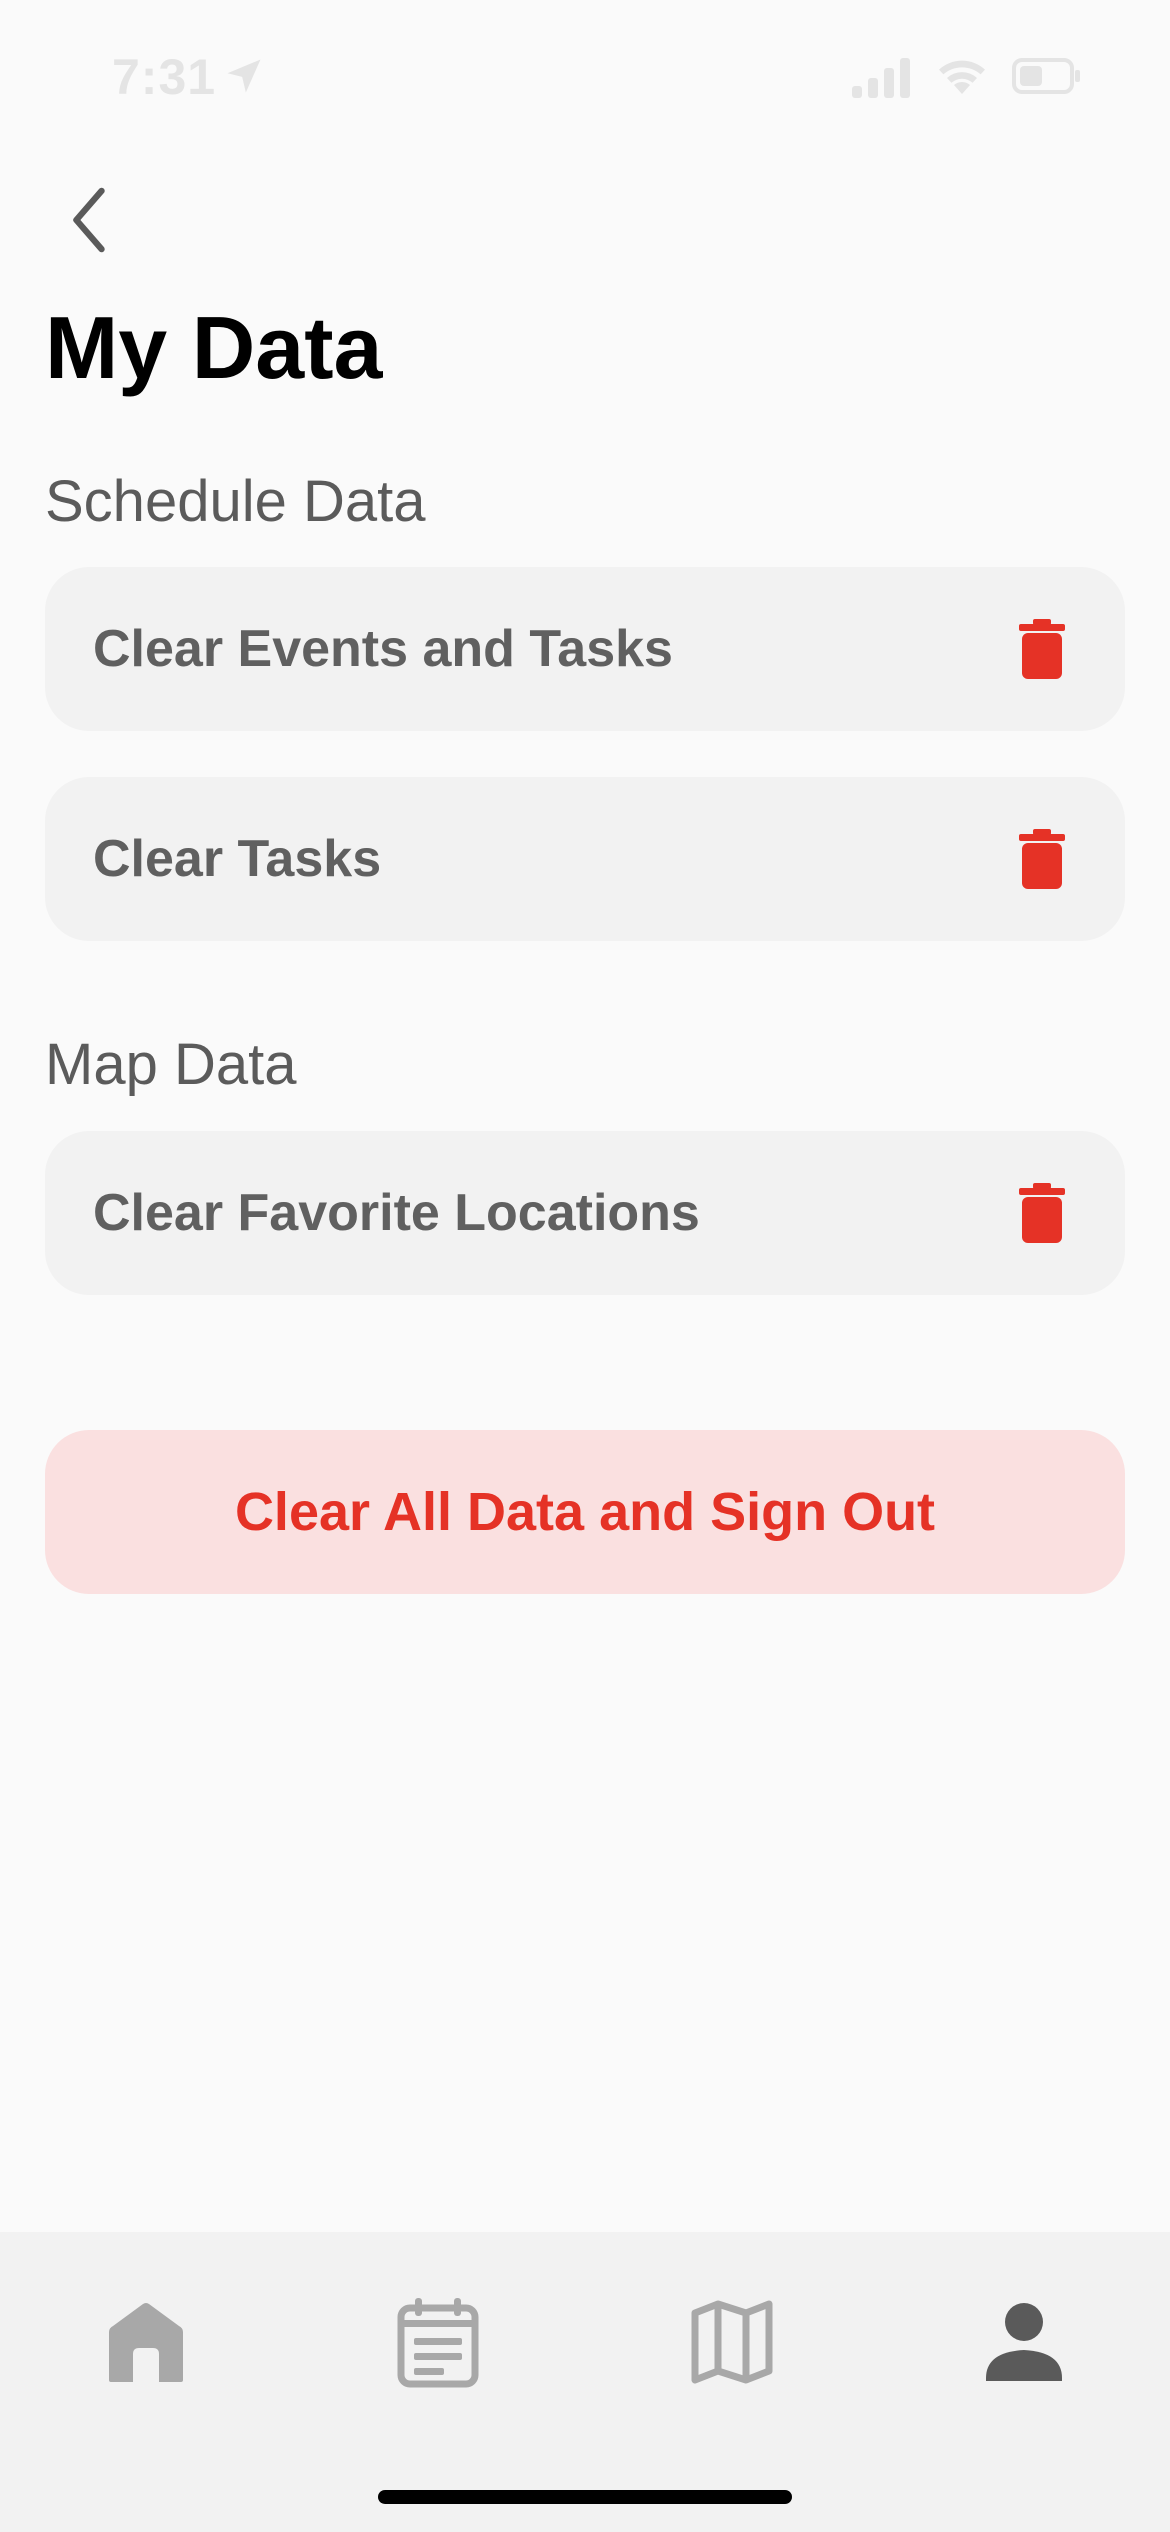  What do you see at coordinates (585, 2497) in the screenshot?
I see `home-indicator` at bounding box center [585, 2497].